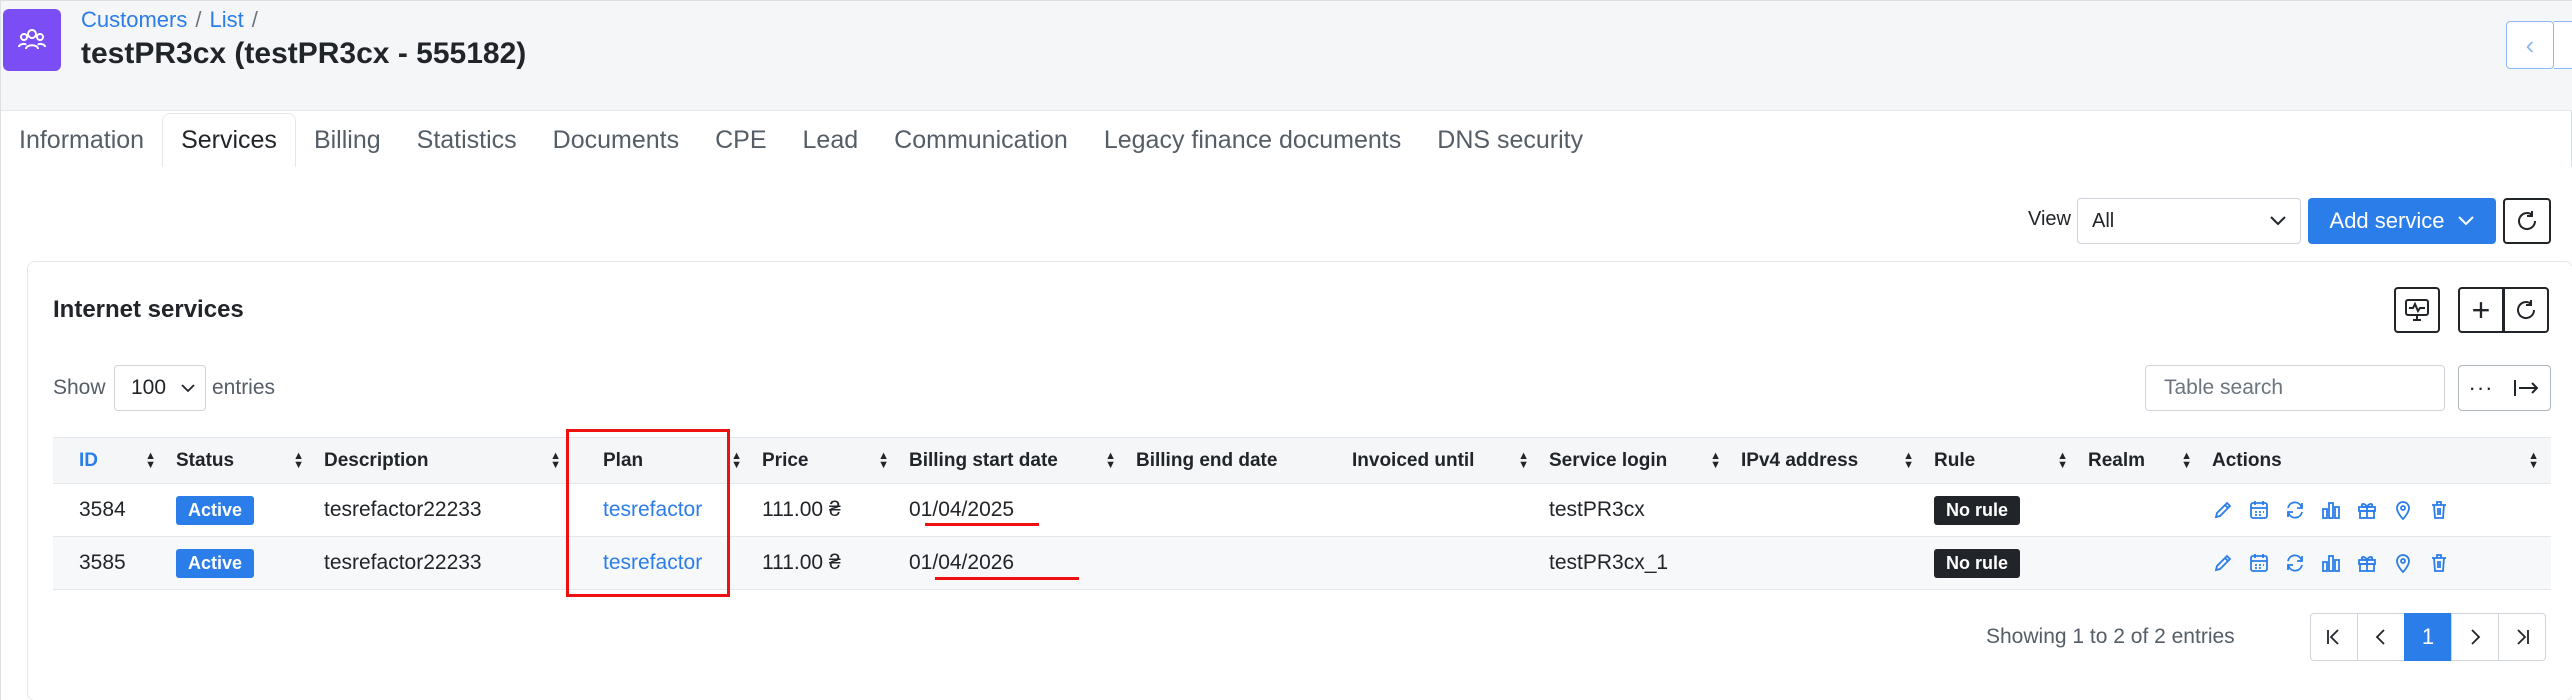  I want to click on chevron-left-icon, so click(2380, 637).